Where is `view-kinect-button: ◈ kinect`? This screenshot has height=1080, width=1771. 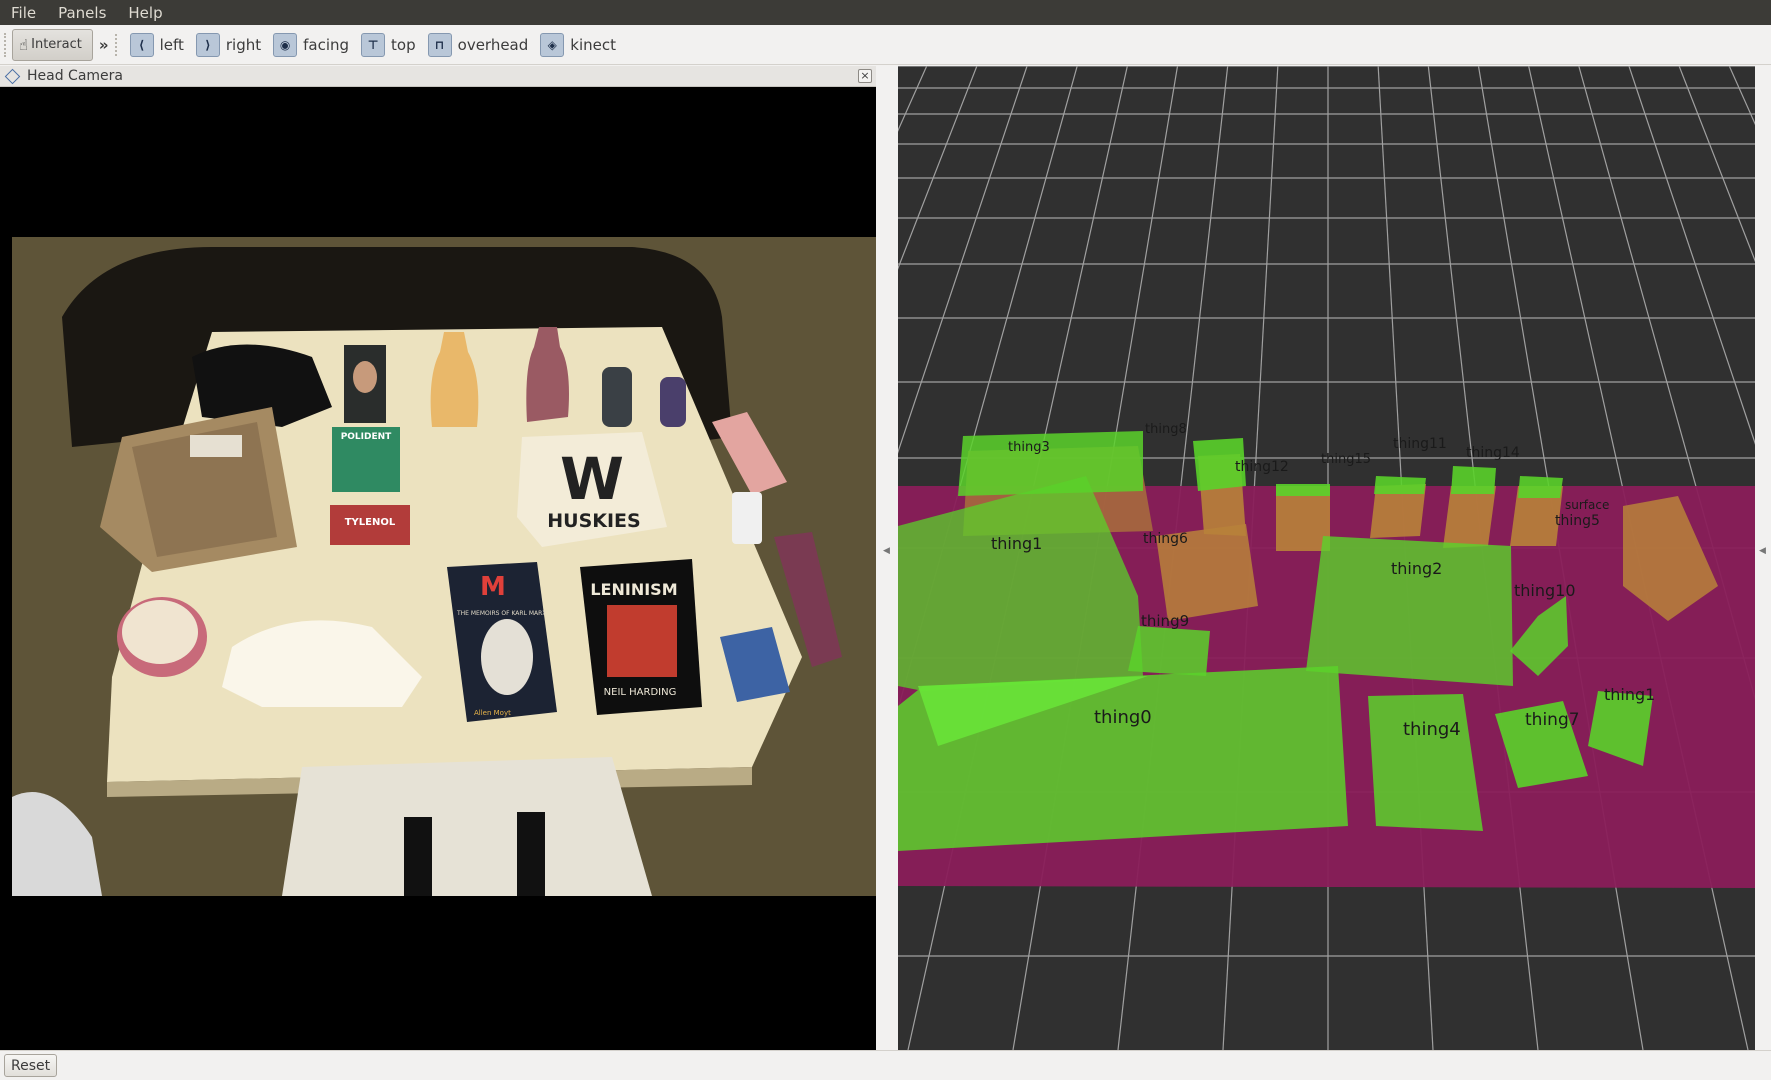 view-kinect-button: ◈ kinect is located at coordinates (578, 45).